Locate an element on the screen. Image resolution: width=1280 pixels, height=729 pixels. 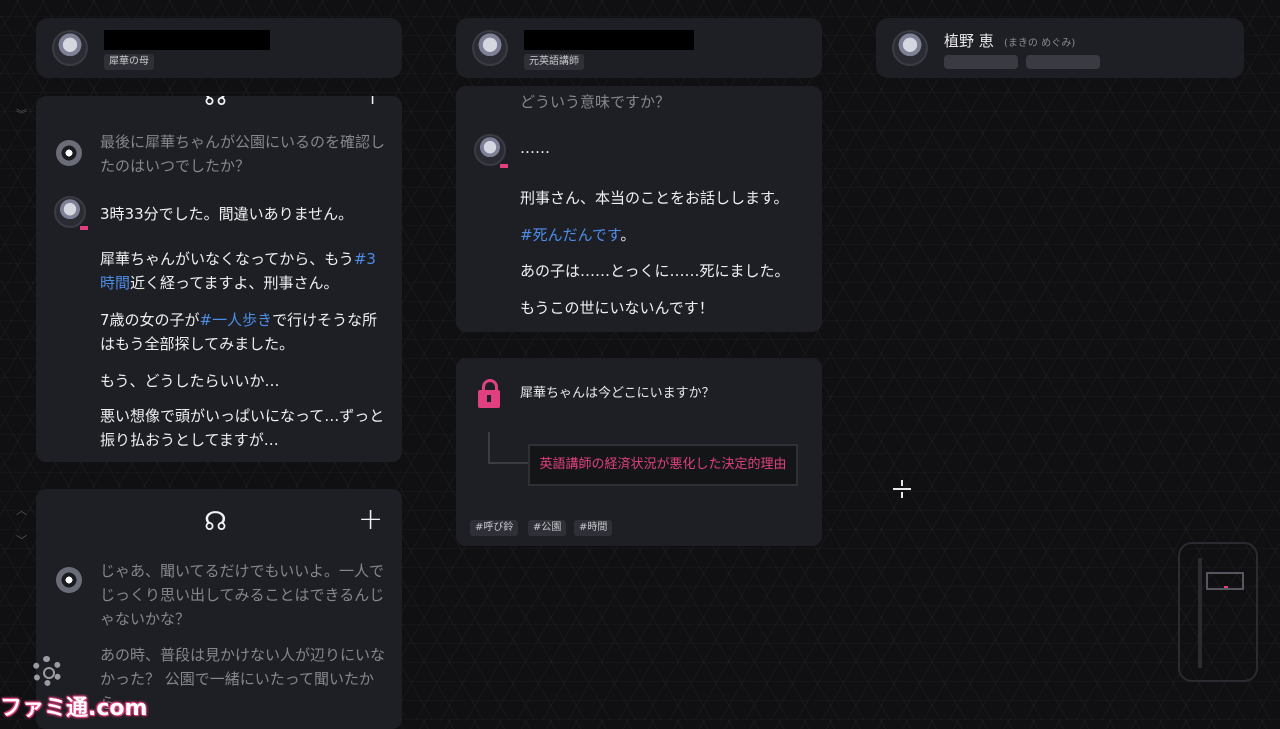
keyword-tag: #公園 is located at coordinates (547, 528).